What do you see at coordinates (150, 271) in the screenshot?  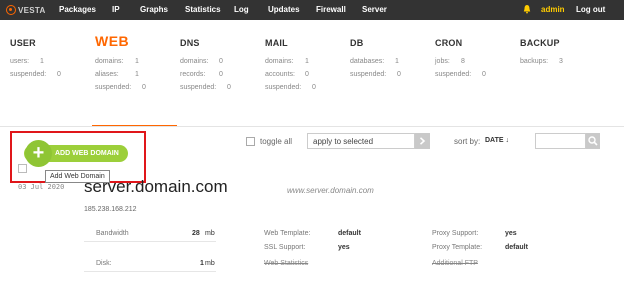 I see `disk-usage-bar` at bounding box center [150, 271].